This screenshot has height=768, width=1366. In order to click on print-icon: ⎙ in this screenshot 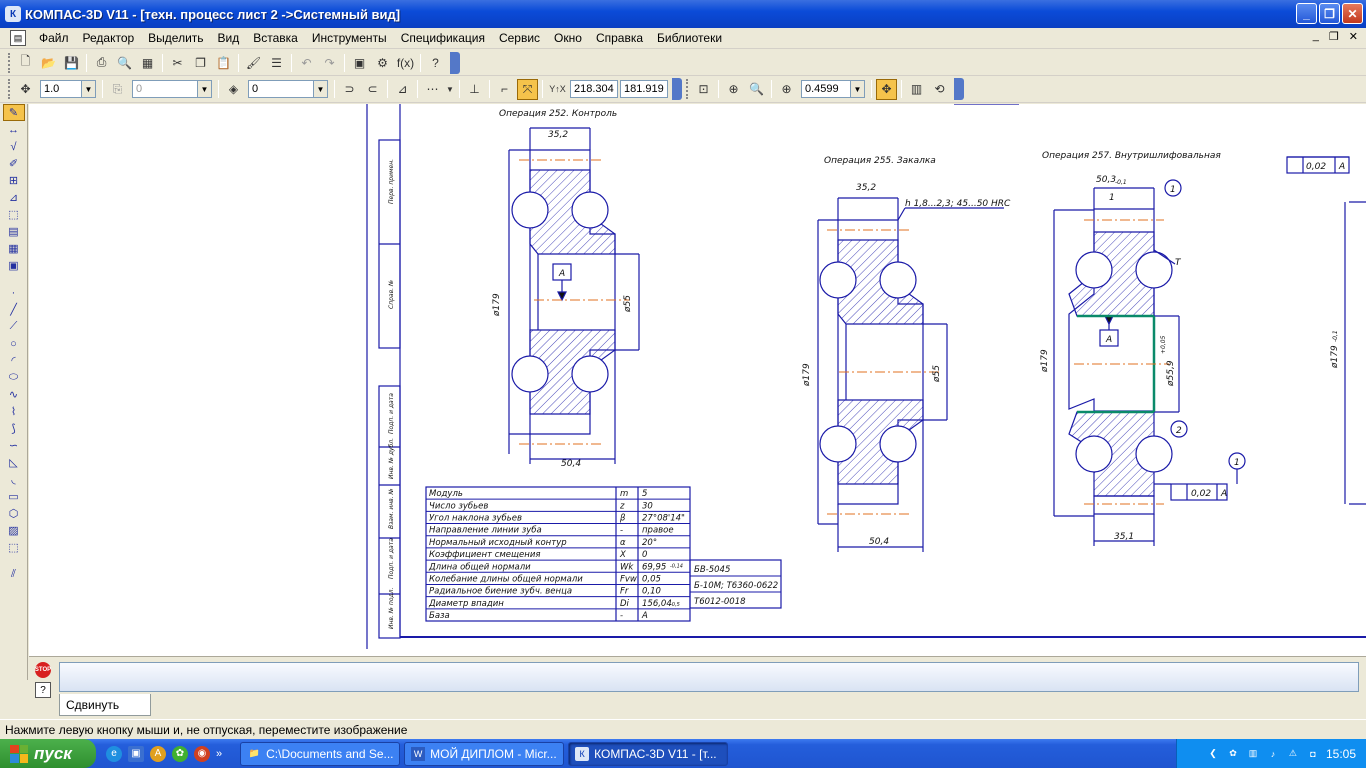, I will do `click(101, 62)`.